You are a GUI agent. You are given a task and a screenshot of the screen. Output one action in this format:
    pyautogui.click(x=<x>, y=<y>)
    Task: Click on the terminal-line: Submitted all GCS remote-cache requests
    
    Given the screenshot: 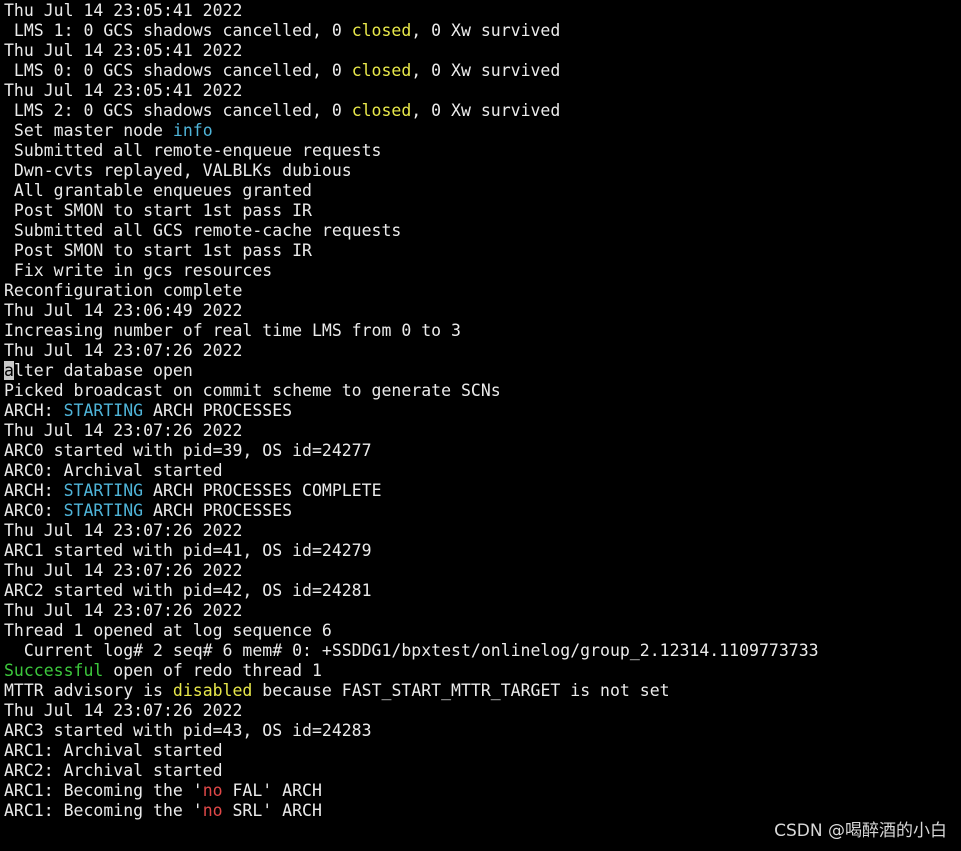 What is the action you would take?
    pyautogui.click(x=482, y=231)
    